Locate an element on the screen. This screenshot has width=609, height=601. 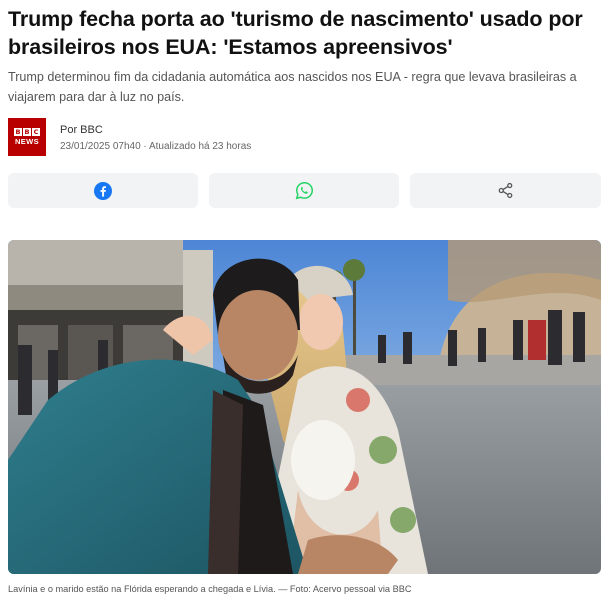
bbc-blocks: B B C is located at coordinates (27, 132).